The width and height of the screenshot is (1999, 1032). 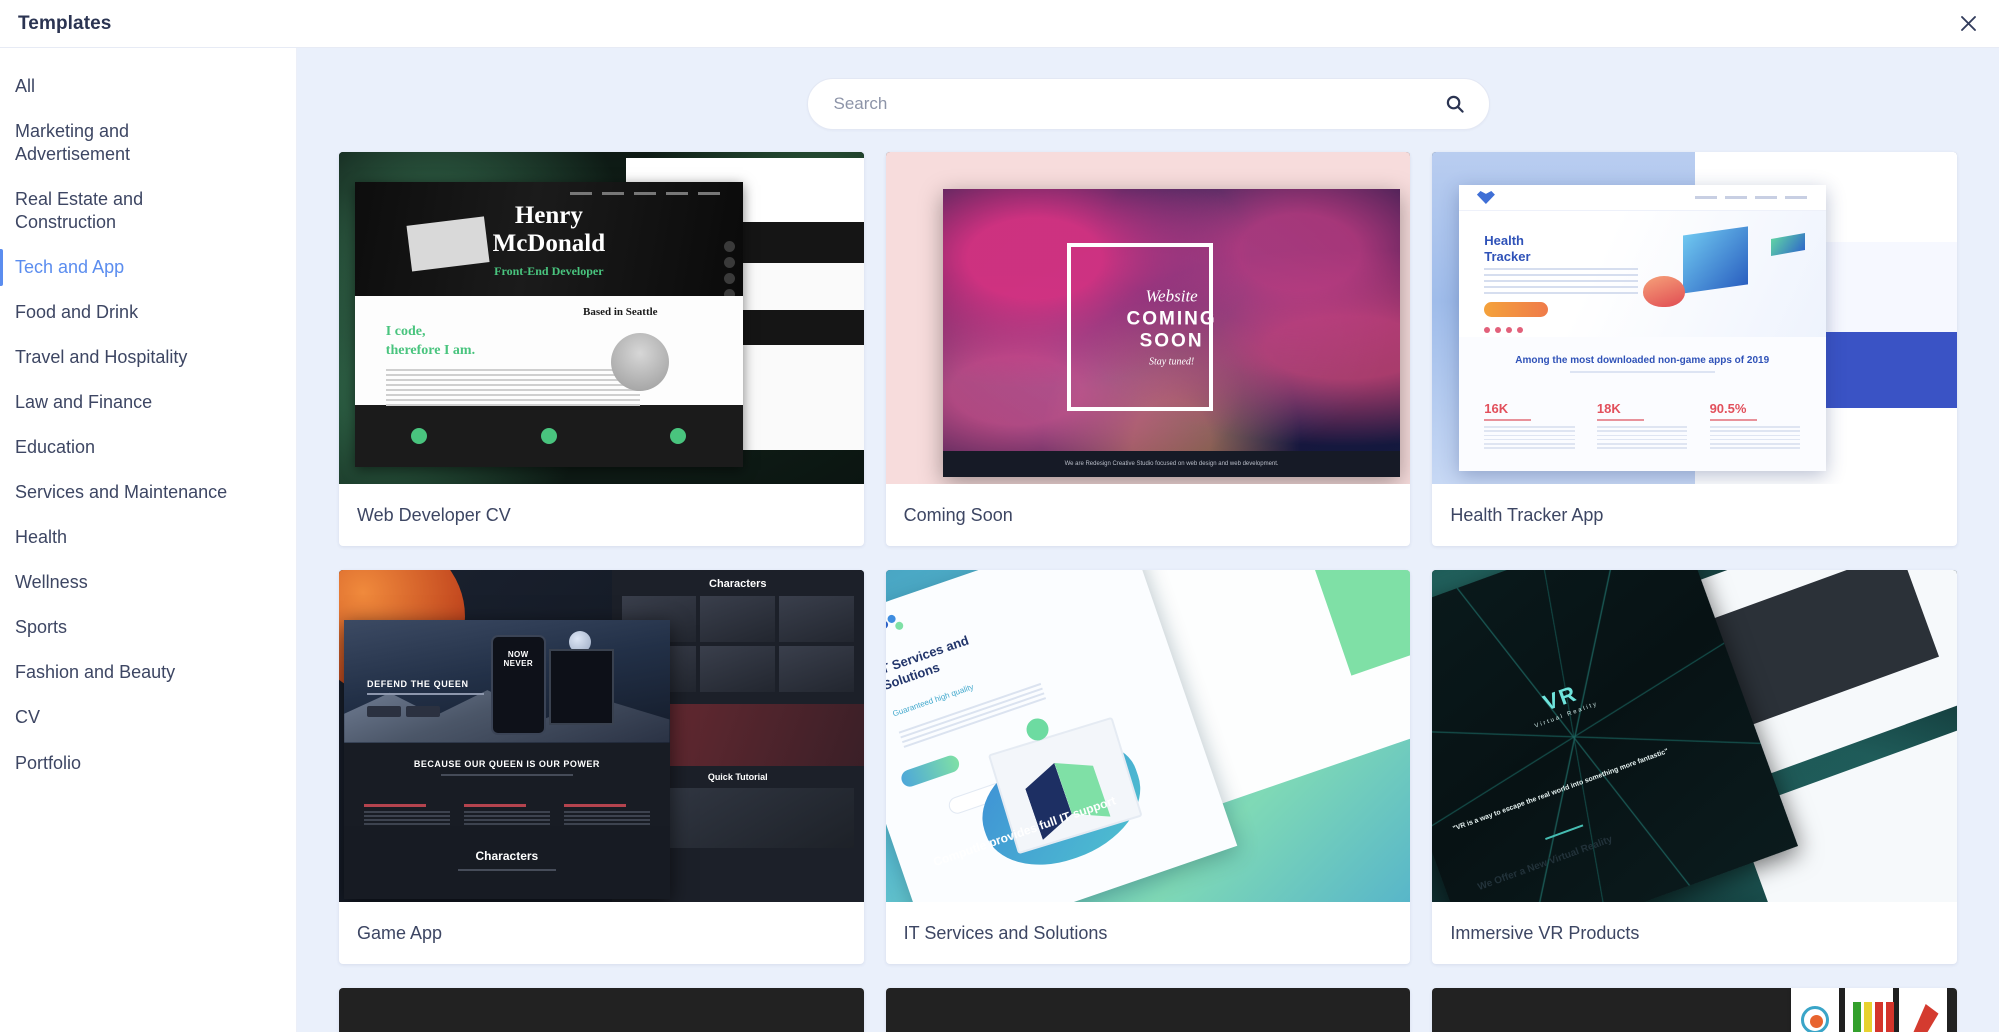 I want to click on sidebar-item-label: Travel and Hospitality, so click(x=101, y=357).